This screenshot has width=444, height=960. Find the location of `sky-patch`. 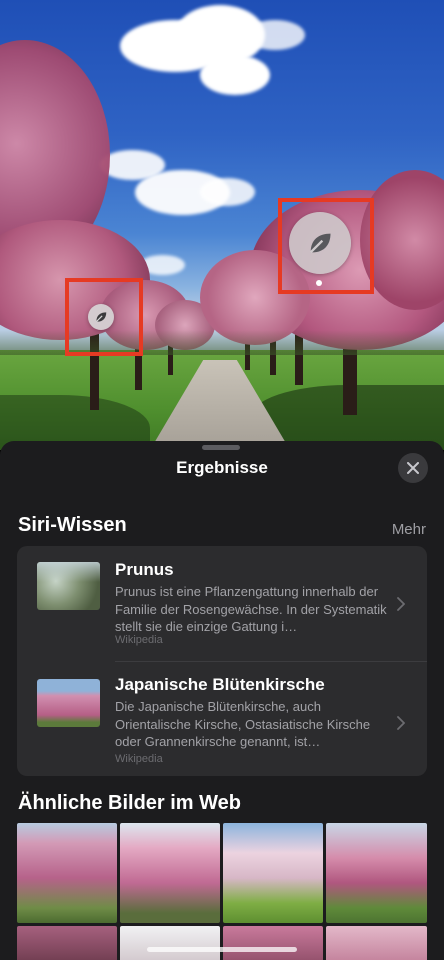

sky-patch is located at coordinates (68, 572).